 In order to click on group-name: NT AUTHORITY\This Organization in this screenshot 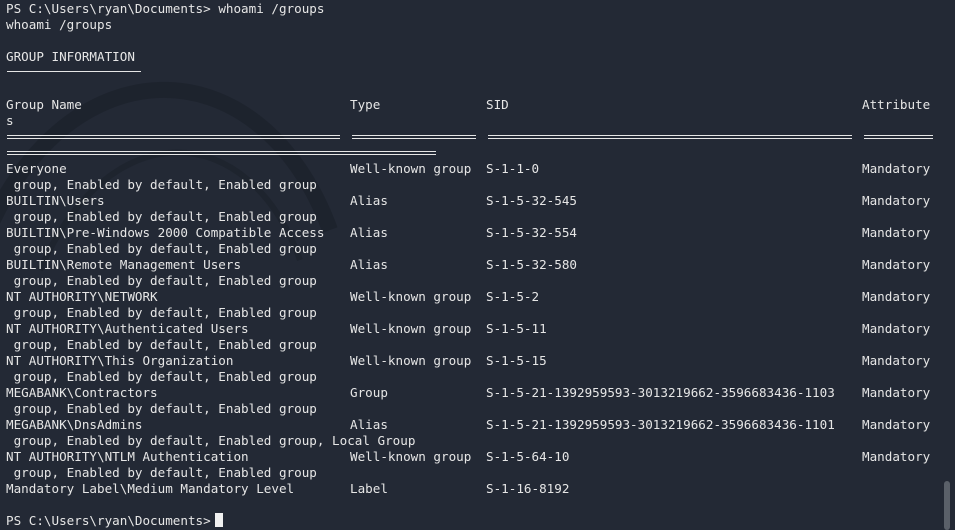, I will do `click(120, 360)`.